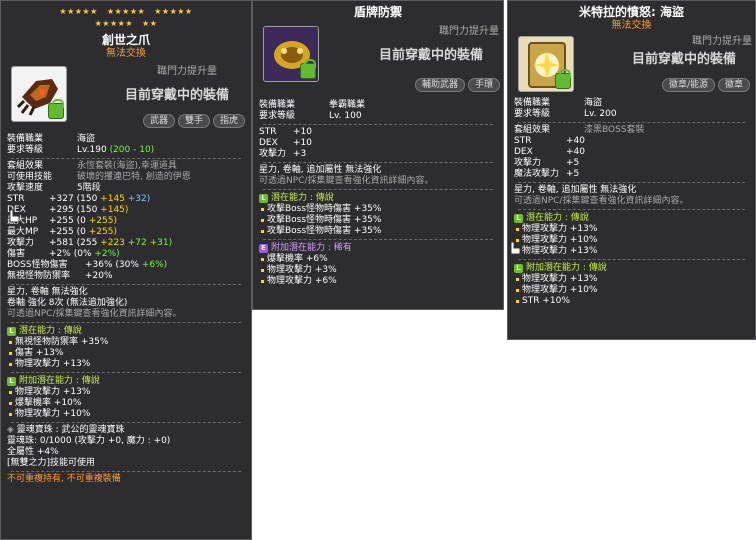  What do you see at coordinates (21, 243) in the screenshot?
I see `stat-label: 攻擊力` at bounding box center [21, 243].